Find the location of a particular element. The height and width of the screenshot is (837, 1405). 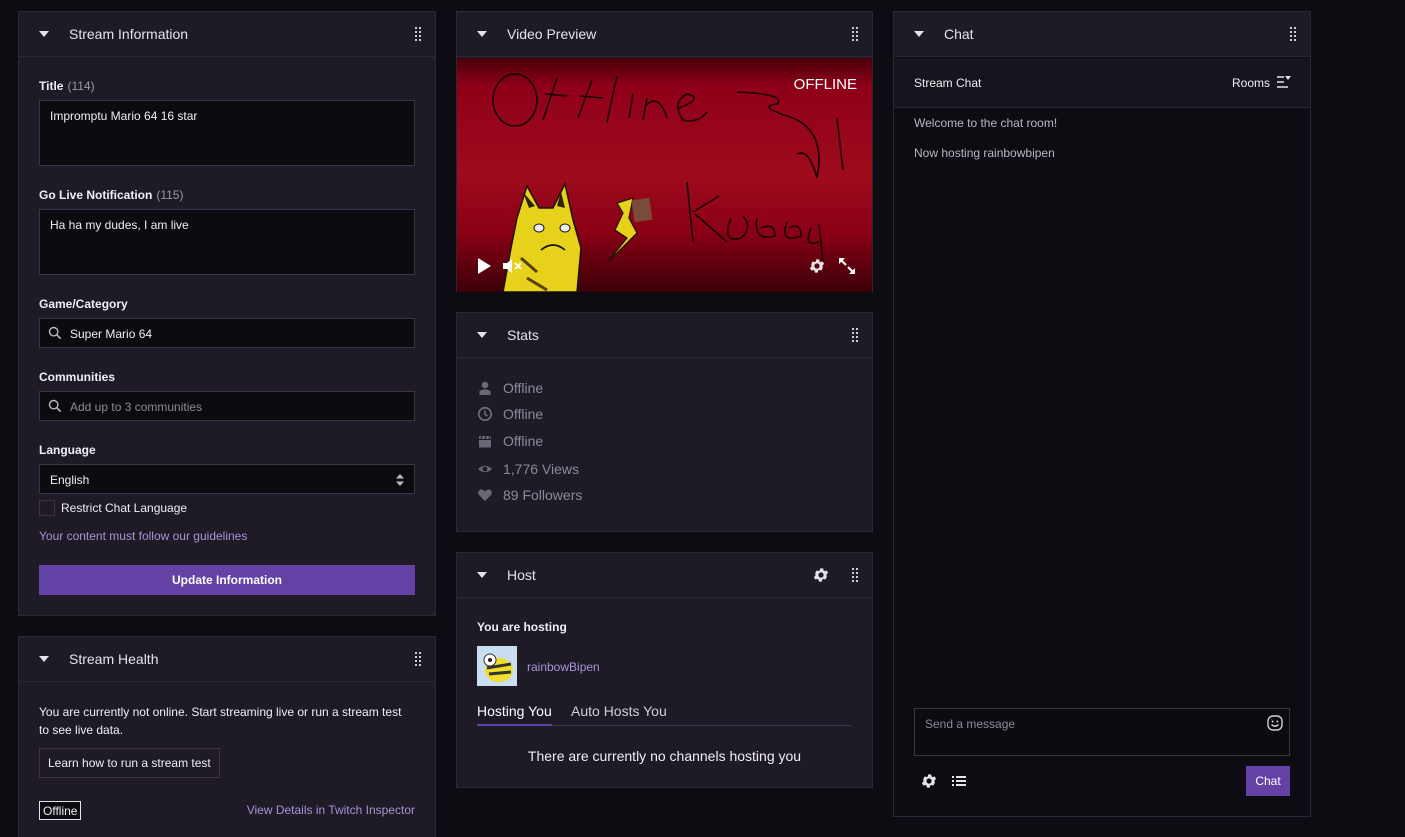

send-chat-button: Chat is located at coordinates (1268, 781).